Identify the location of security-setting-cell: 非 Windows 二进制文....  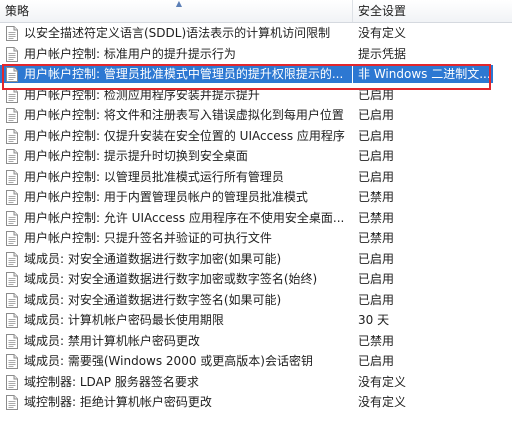
(423, 74).